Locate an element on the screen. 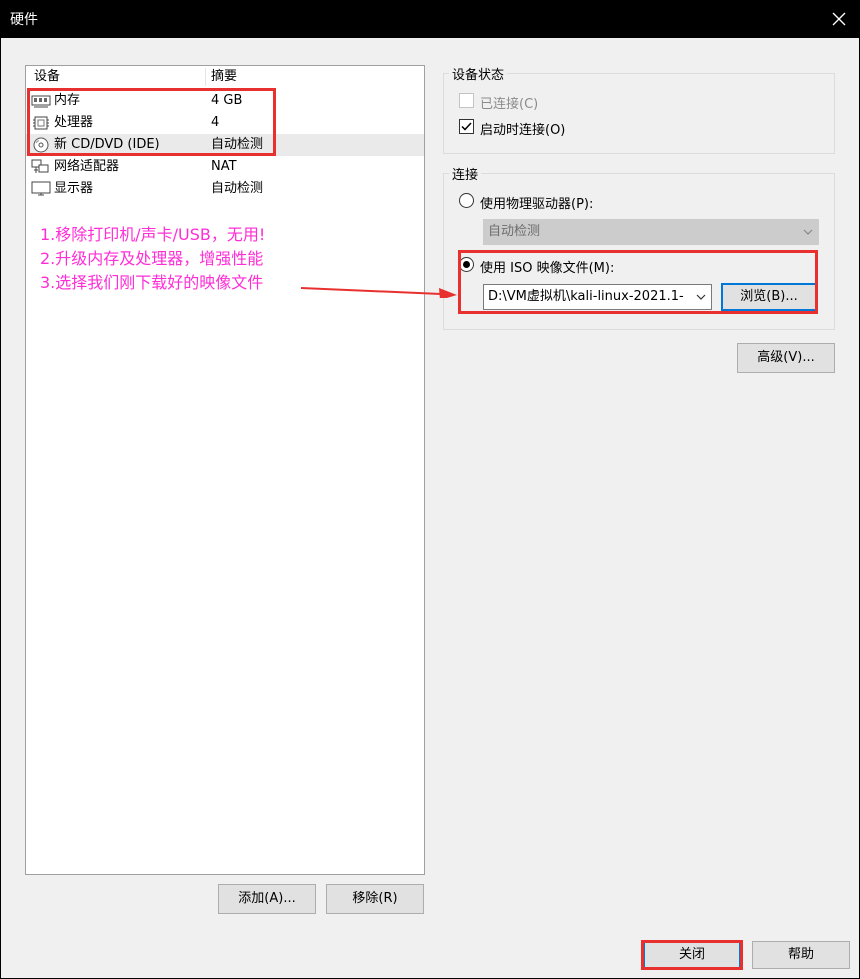 Image resolution: width=860 pixels, height=979 pixels. close-icon is located at coordinates (839, 19).